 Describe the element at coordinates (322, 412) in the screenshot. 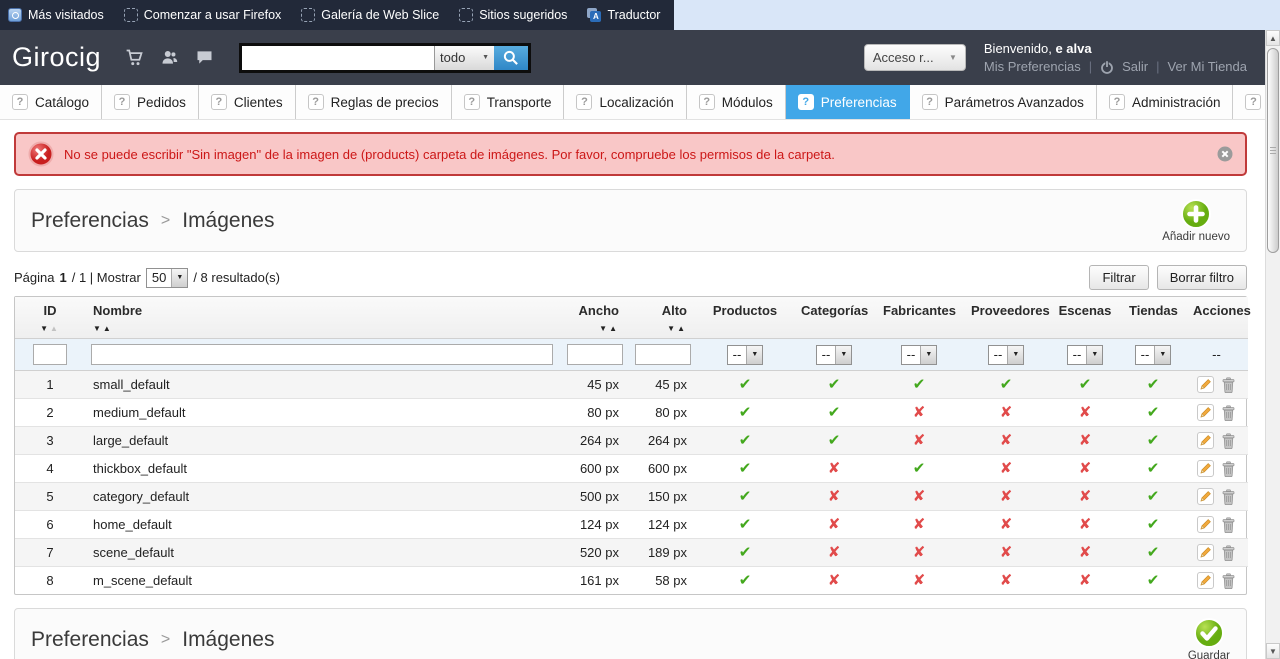

I see `cell-name: medium_default` at that location.